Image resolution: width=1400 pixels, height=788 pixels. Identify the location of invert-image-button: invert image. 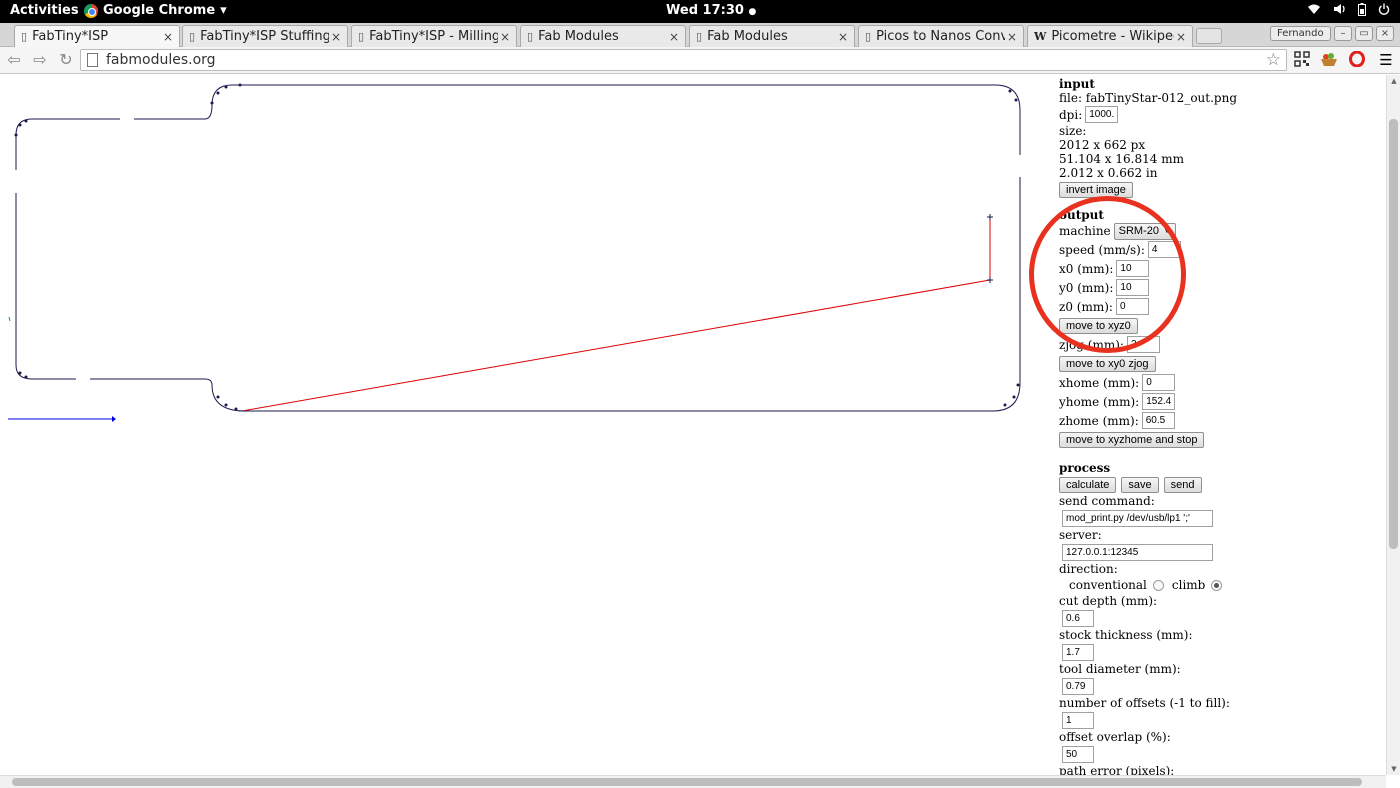
(1096, 189).